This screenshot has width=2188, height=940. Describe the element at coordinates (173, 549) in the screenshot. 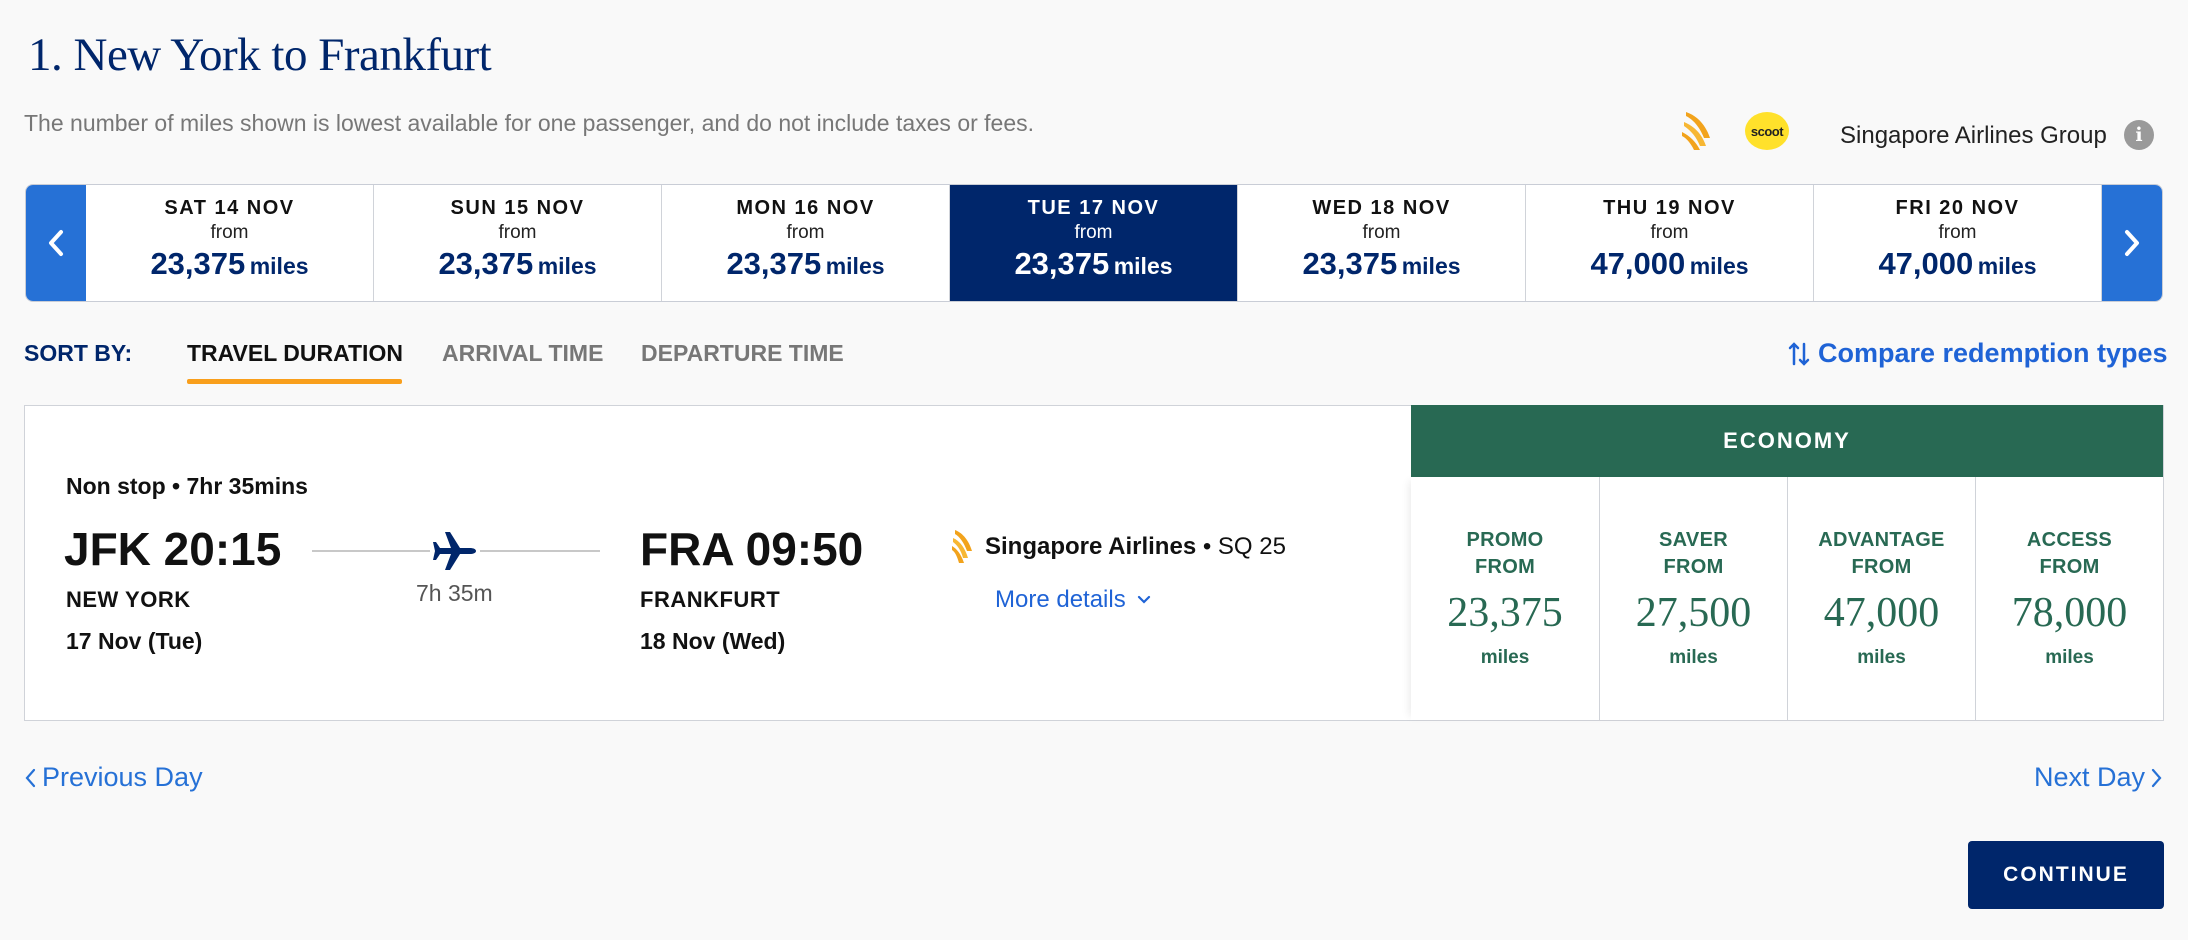

I see `departure-time: JFK 20:15` at that location.